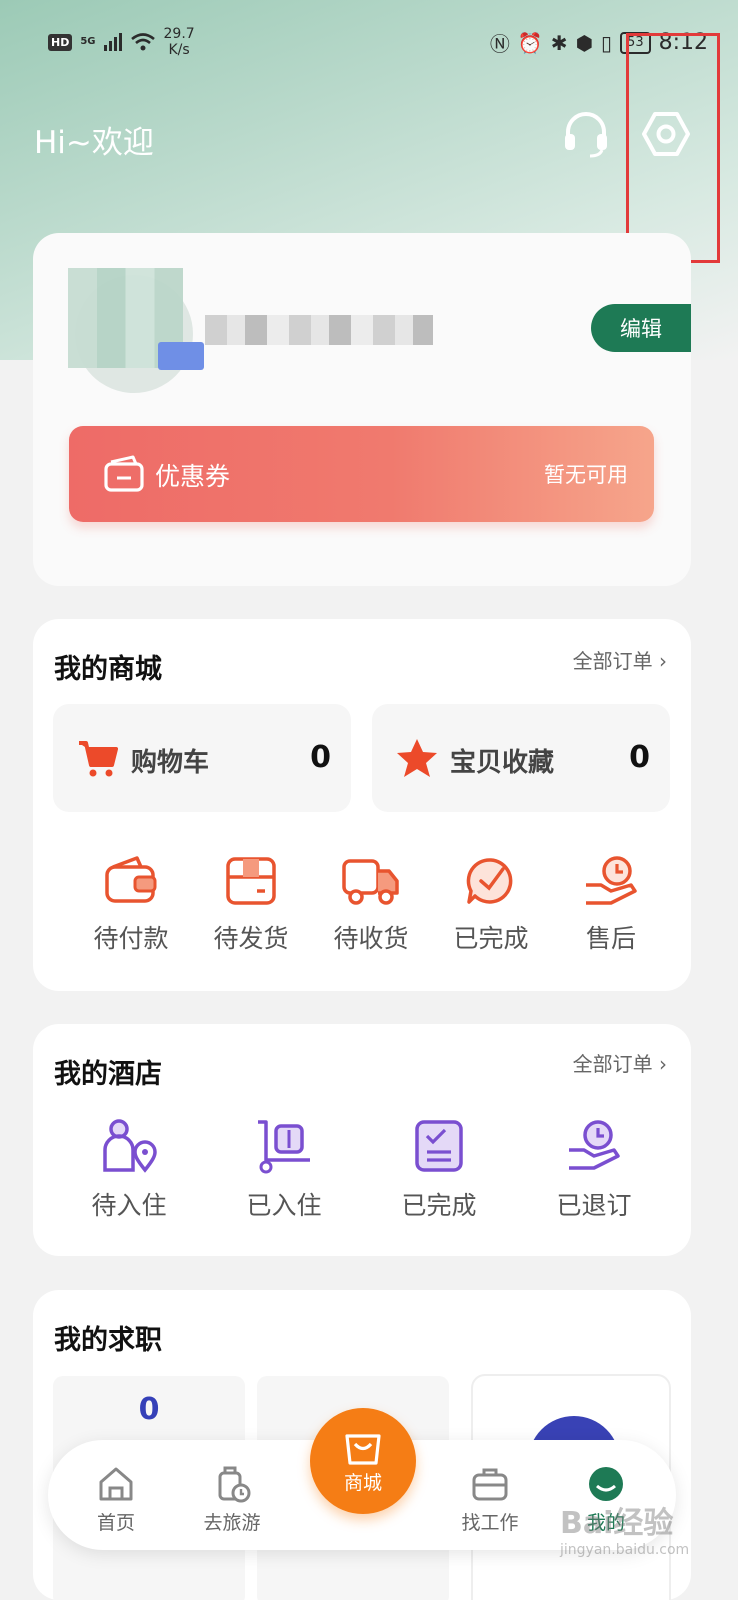 The width and height of the screenshot is (738, 1600). What do you see at coordinates (489, 881) in the screenshot?
I see `chat-check-icon` at bounding box center [489, 881].